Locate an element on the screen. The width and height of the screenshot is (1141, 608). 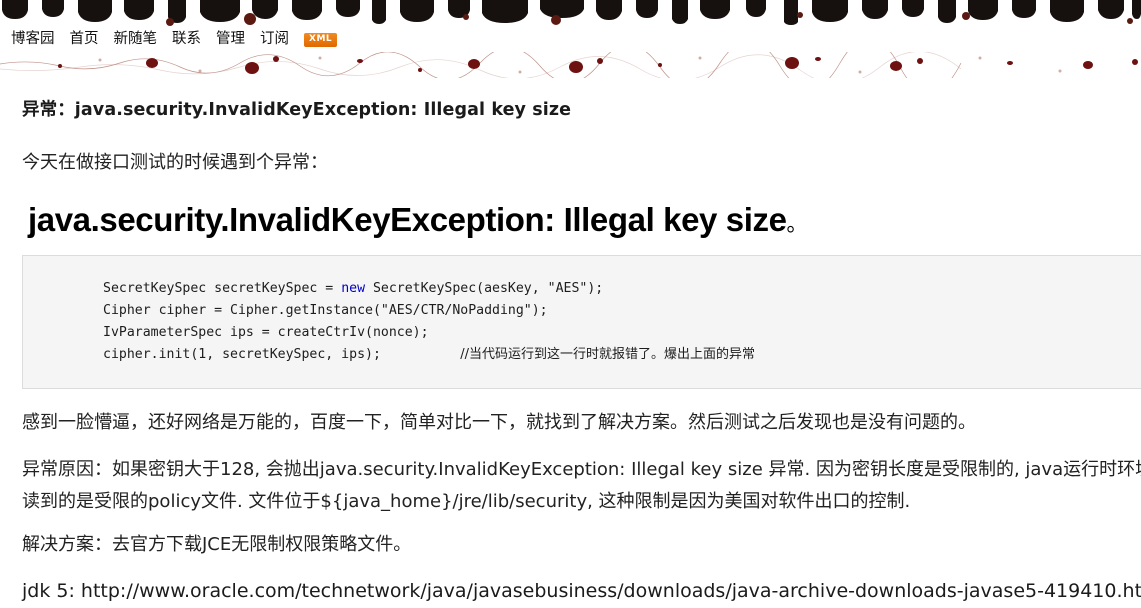
exception-heading-suffix: 。 is located at coordinates (797, 223).